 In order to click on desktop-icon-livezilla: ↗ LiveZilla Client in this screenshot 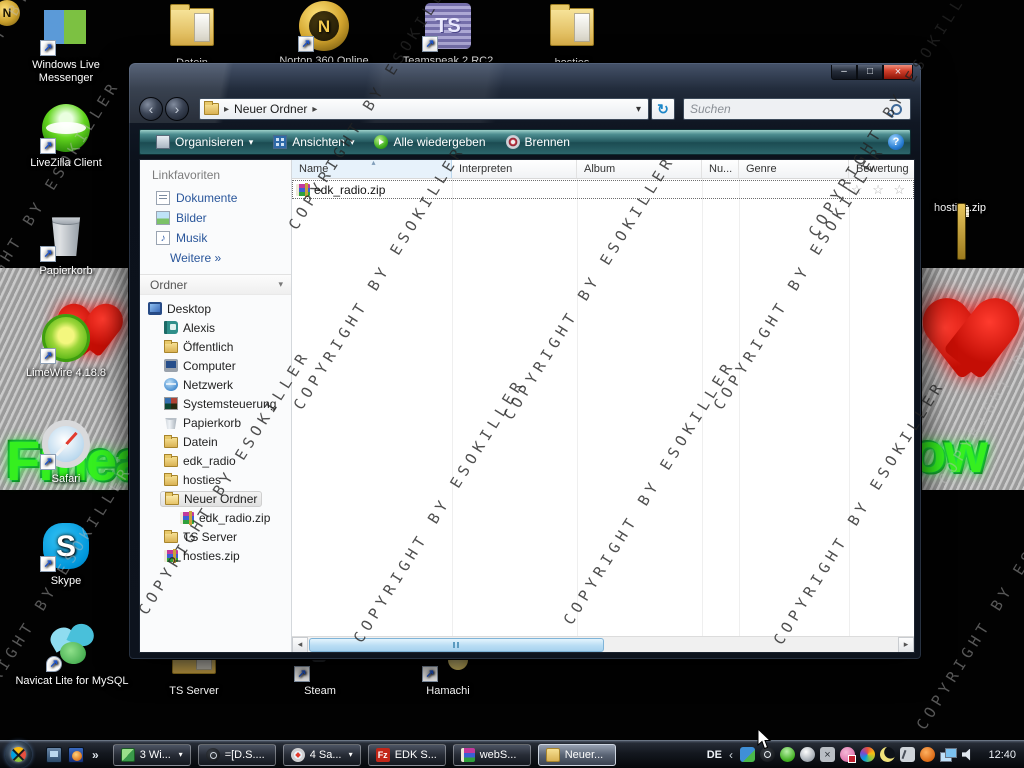, I will do `click(66, 136)`.